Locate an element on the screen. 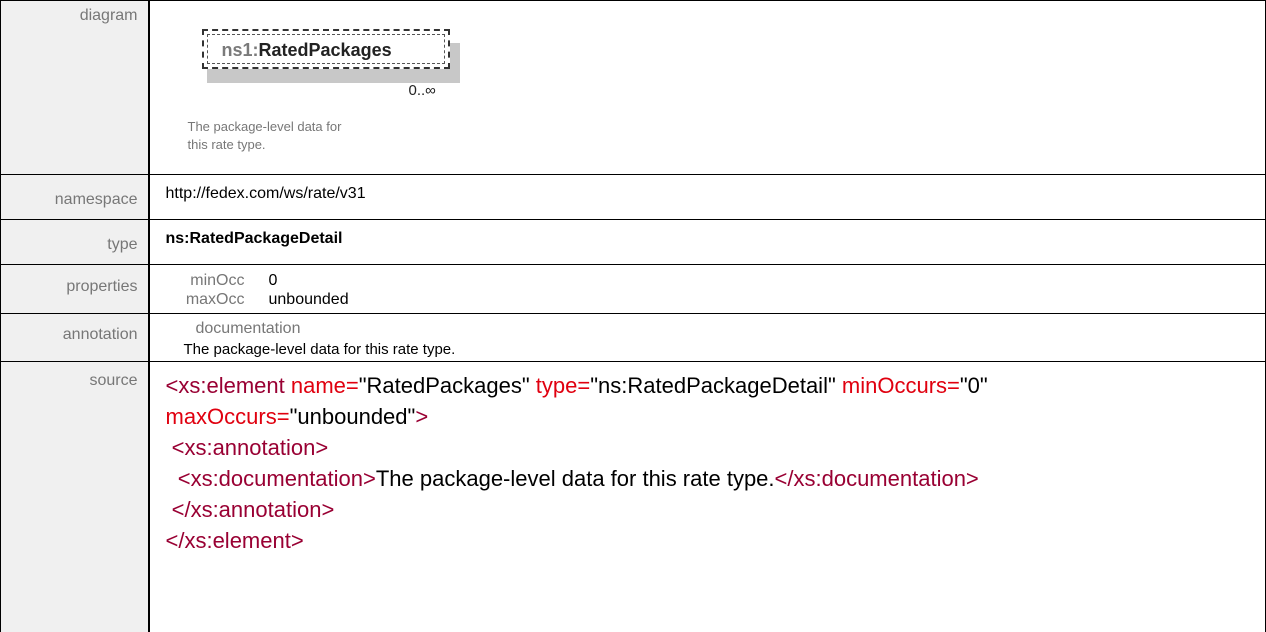 This screenshot has height=632, width=1266. element-box-label: ns1:RatedPackages is located at coordinates (307, 50).